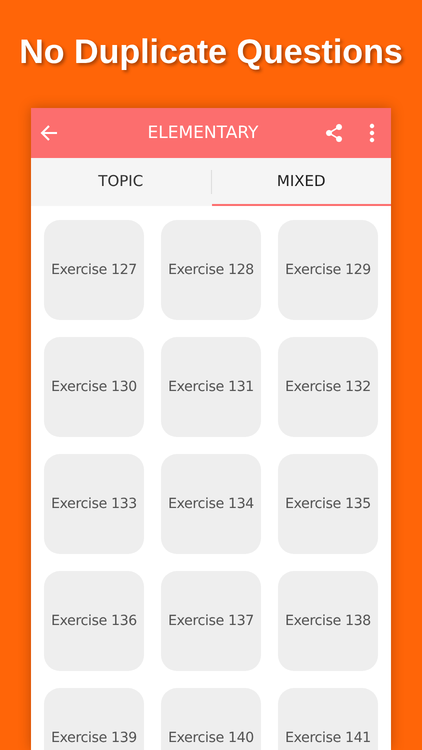  What do you see at coordinates (328, 270) in the screenshot?
I see `exercise-tile: Exercise 129` at bounding box center [328, 270].